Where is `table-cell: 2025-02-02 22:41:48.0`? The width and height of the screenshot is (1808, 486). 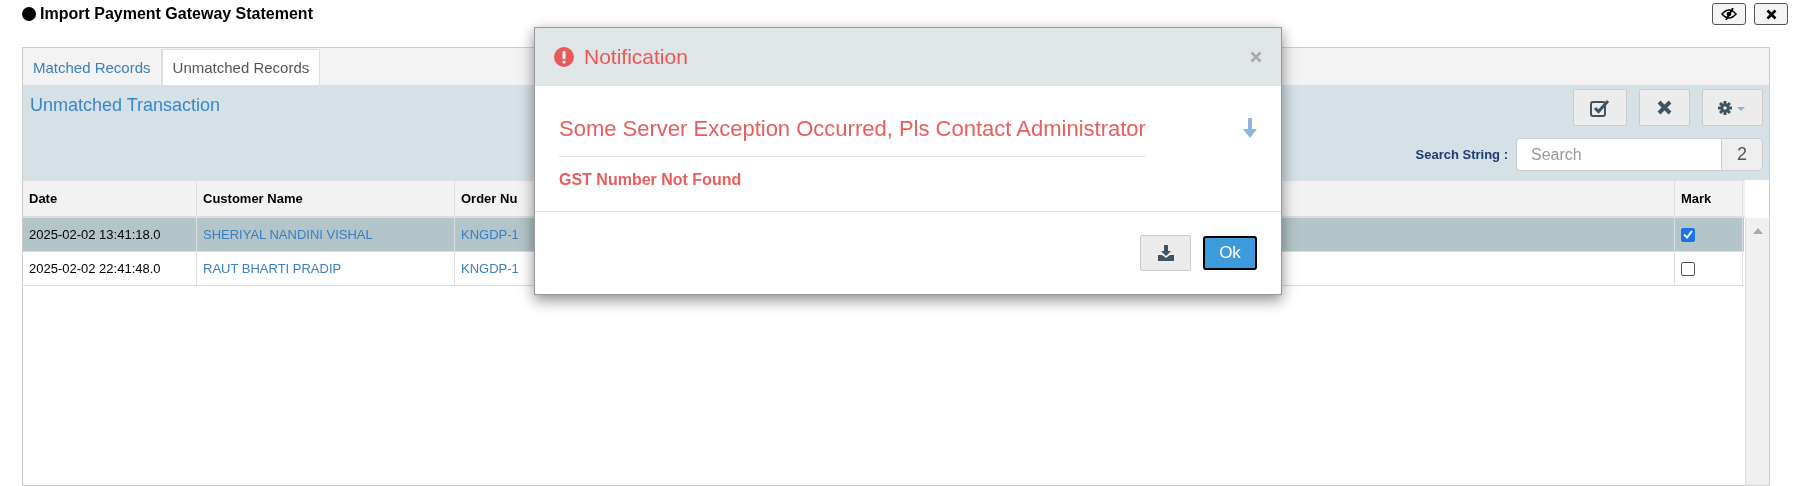
table-cell: 2025-02-02 22:41:48.0 is located at coordinates (110, 268).